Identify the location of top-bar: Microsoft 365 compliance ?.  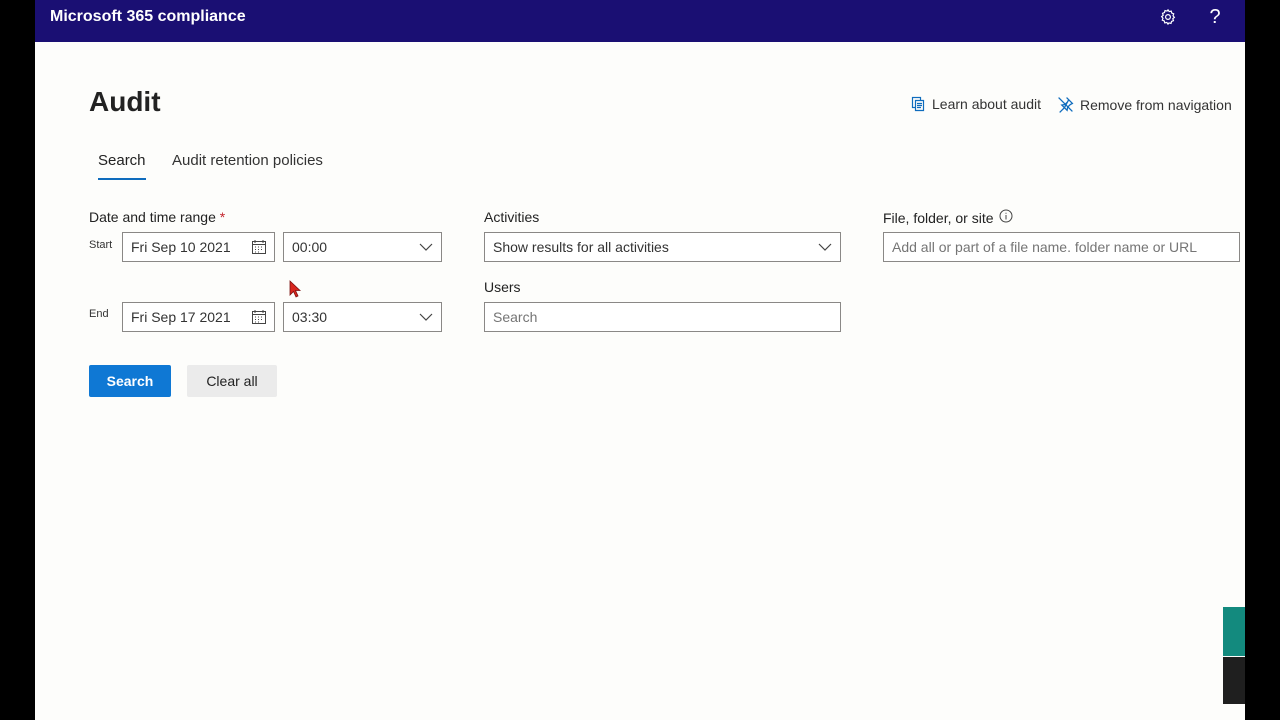
(640, 21).